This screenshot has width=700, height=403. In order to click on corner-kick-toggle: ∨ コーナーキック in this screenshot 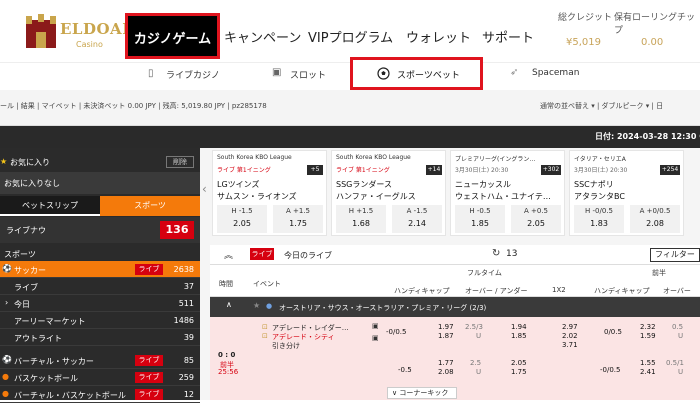, I will do `click(422, 393)`.